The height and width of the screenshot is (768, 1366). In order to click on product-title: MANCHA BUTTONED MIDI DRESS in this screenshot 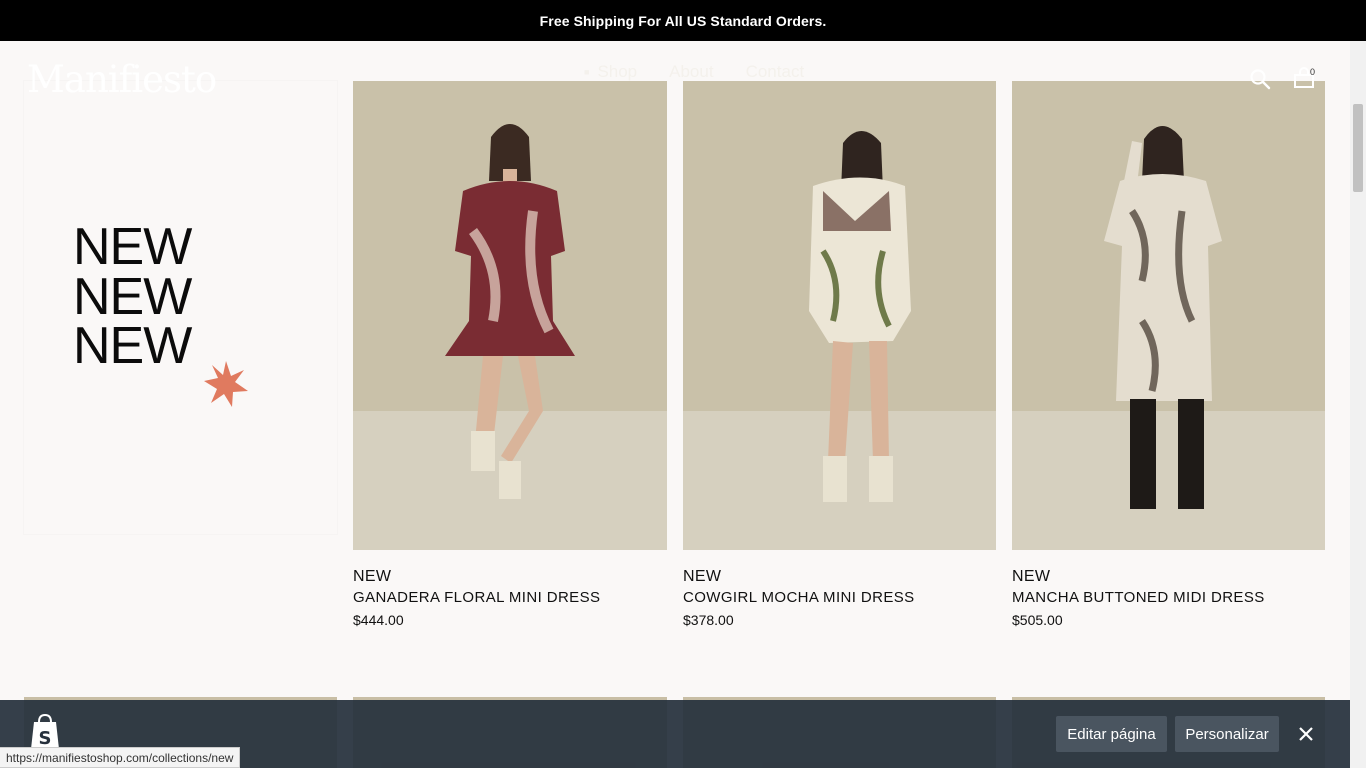, I will do `click(1168, 597)`.